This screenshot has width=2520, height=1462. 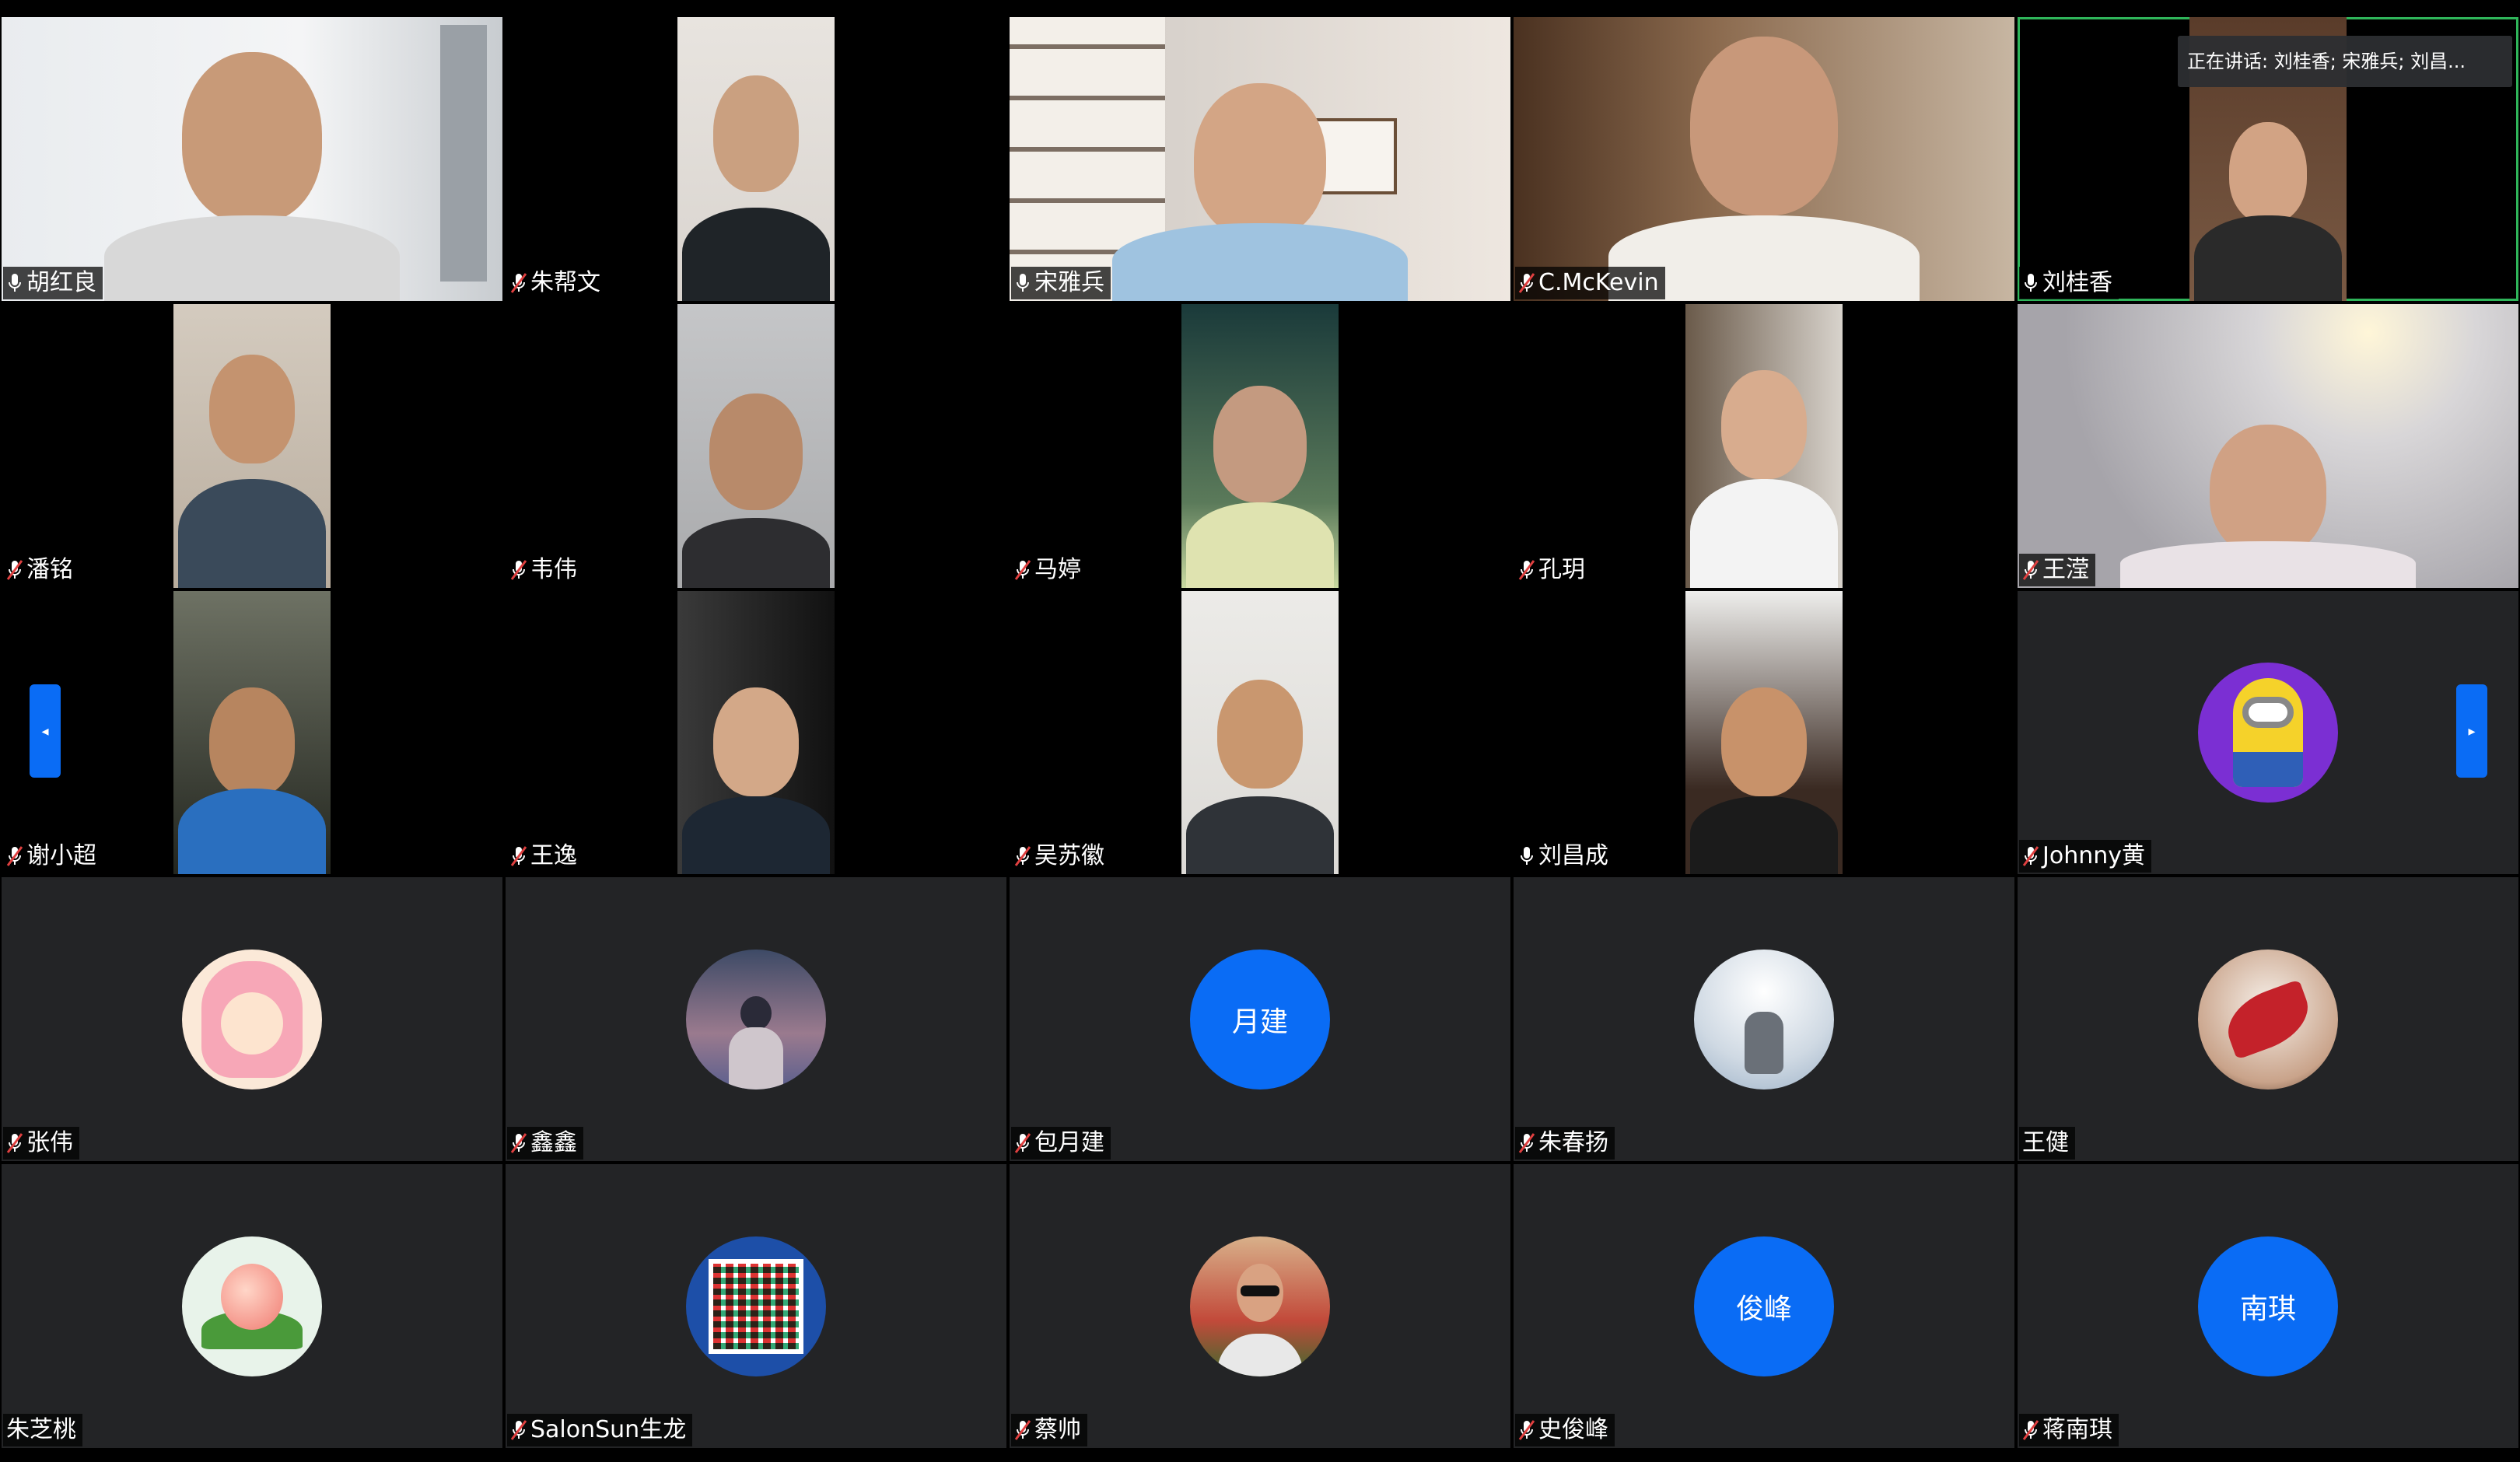 I want to click on qr-code-avatar-icon, so click(x=756, y=1306).